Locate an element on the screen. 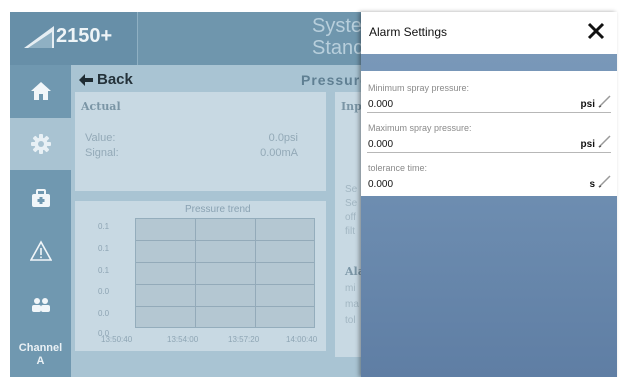 The height and width of the screenshot is (377, 627). toolbox-icon is located at coordinates (40, 198).